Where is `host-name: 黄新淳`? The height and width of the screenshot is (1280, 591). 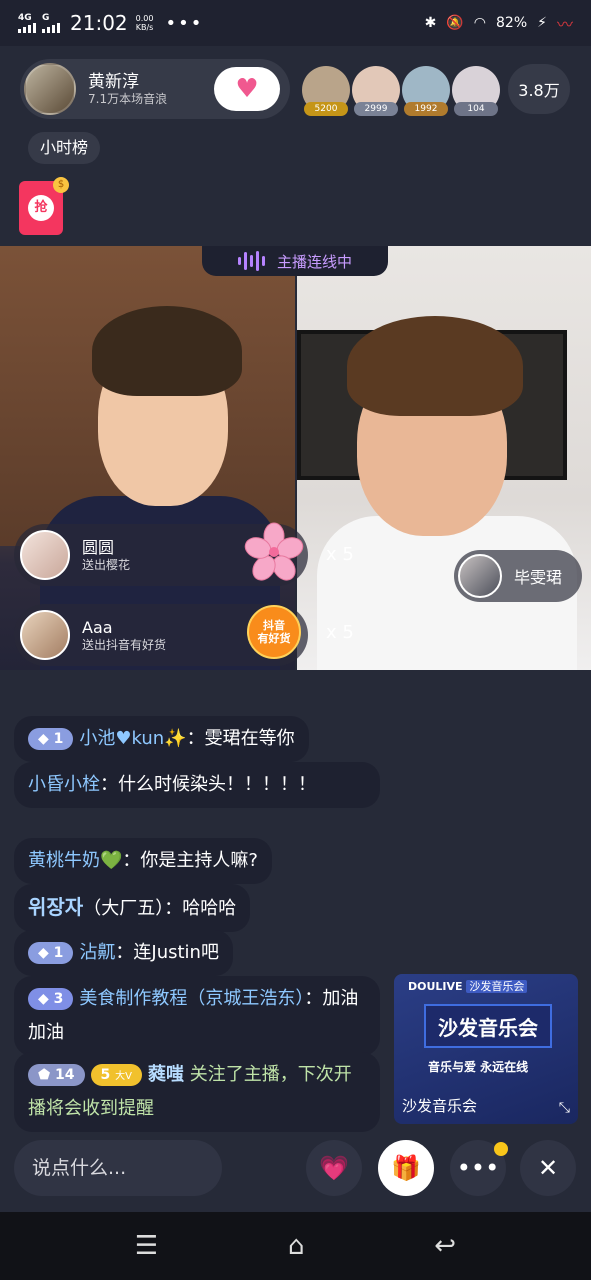 host-name: 黄新淳 is located at coordinates (113, 81).